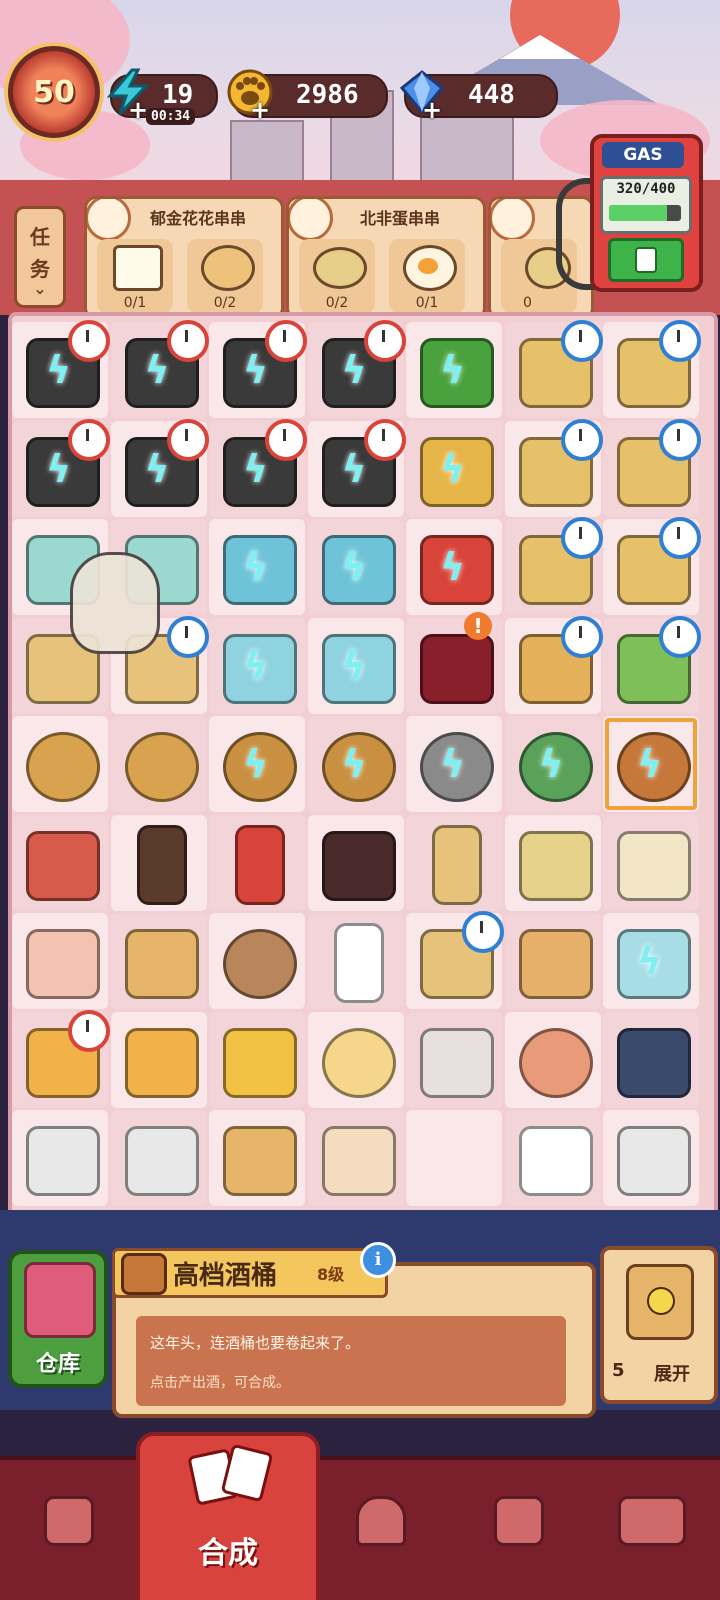 The height and width of the screenshot is (1600, 720). I want to click on fuel-can-button, so click(646, 260).